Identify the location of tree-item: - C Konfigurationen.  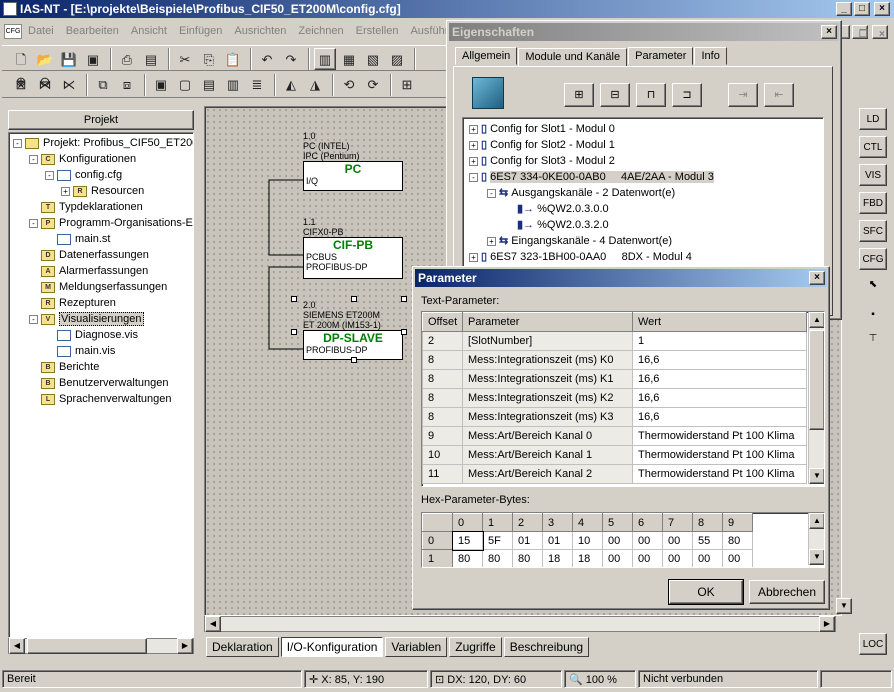
(101, 159).